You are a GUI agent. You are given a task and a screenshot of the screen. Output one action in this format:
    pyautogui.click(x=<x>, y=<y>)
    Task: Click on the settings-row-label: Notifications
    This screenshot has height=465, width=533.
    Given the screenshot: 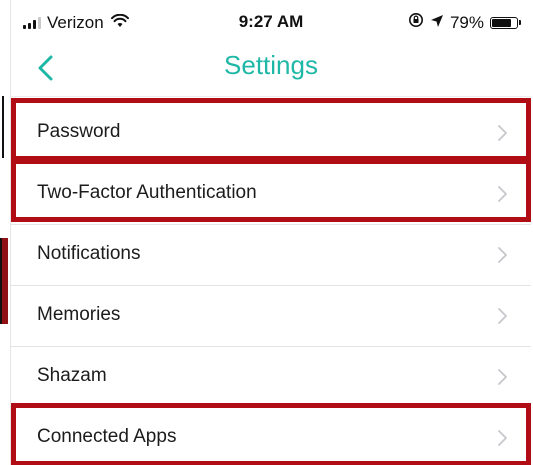 What is the action you would take?
    pyautogui.click(x=89, y=253)
    